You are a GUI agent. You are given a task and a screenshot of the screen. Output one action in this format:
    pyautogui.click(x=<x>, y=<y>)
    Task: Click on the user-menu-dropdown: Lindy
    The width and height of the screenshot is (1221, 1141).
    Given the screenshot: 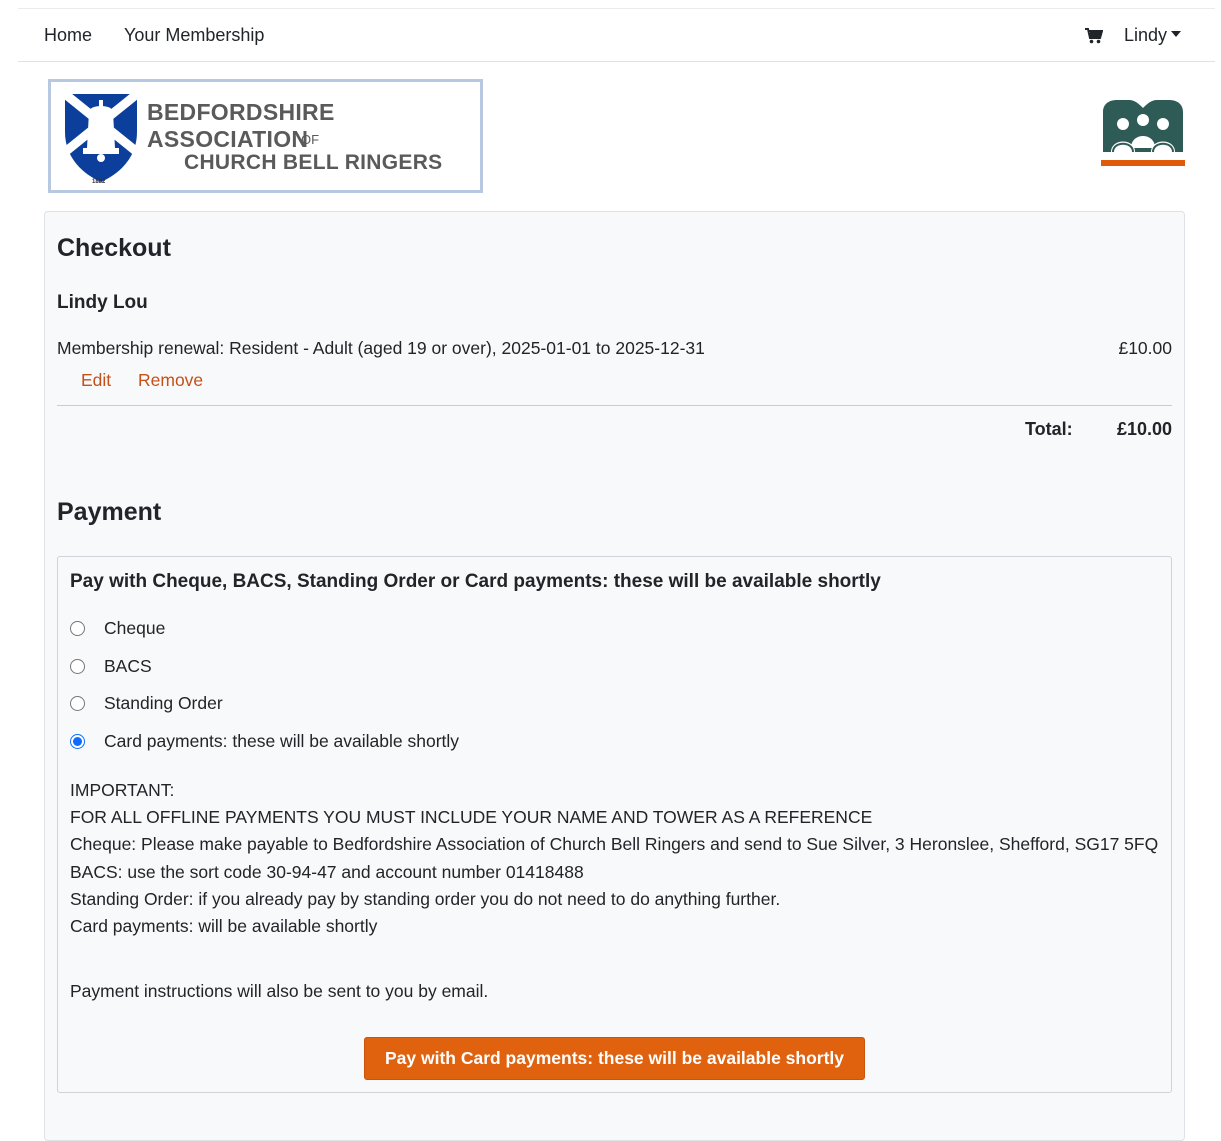 What is the action you would take?
    pyautogui.click(x=1153, y=35)
    